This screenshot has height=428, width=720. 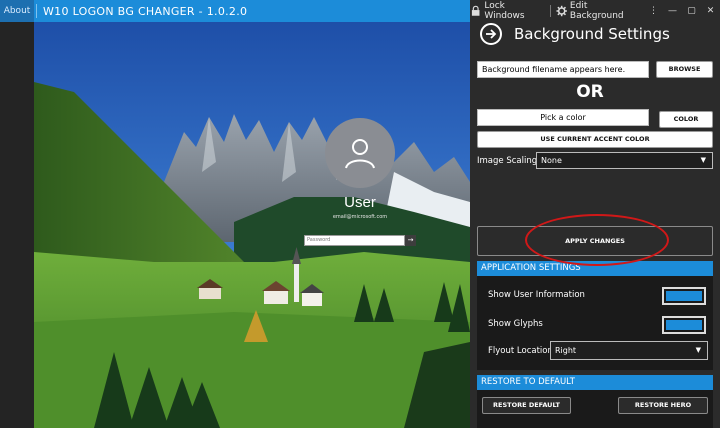 What do you see at coordinates (17, 11) in the screenshot?
I see `about-button: About` at bounding box center [17, 11].